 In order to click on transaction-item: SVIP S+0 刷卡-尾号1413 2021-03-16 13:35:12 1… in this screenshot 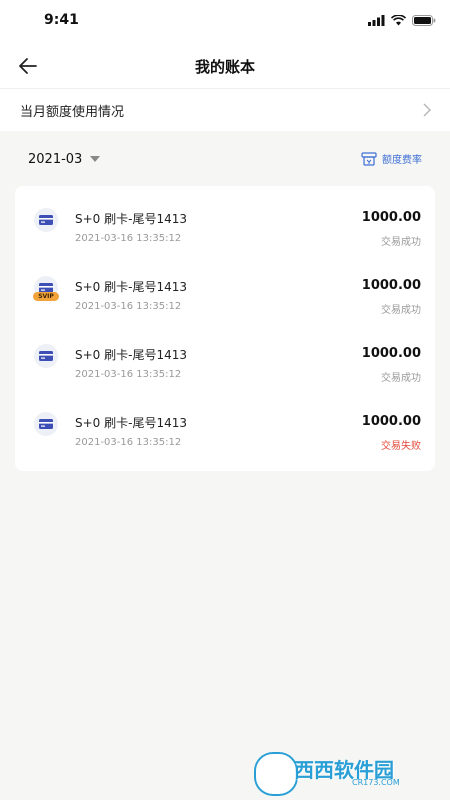, I will do `click(225, 288)`.